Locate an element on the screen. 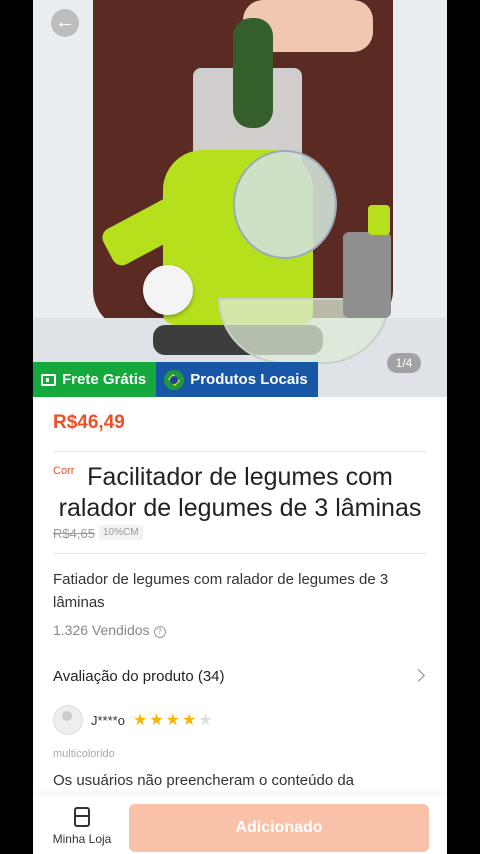  local-products-badge: Produtos Locais is located at coordinates (237, 379).